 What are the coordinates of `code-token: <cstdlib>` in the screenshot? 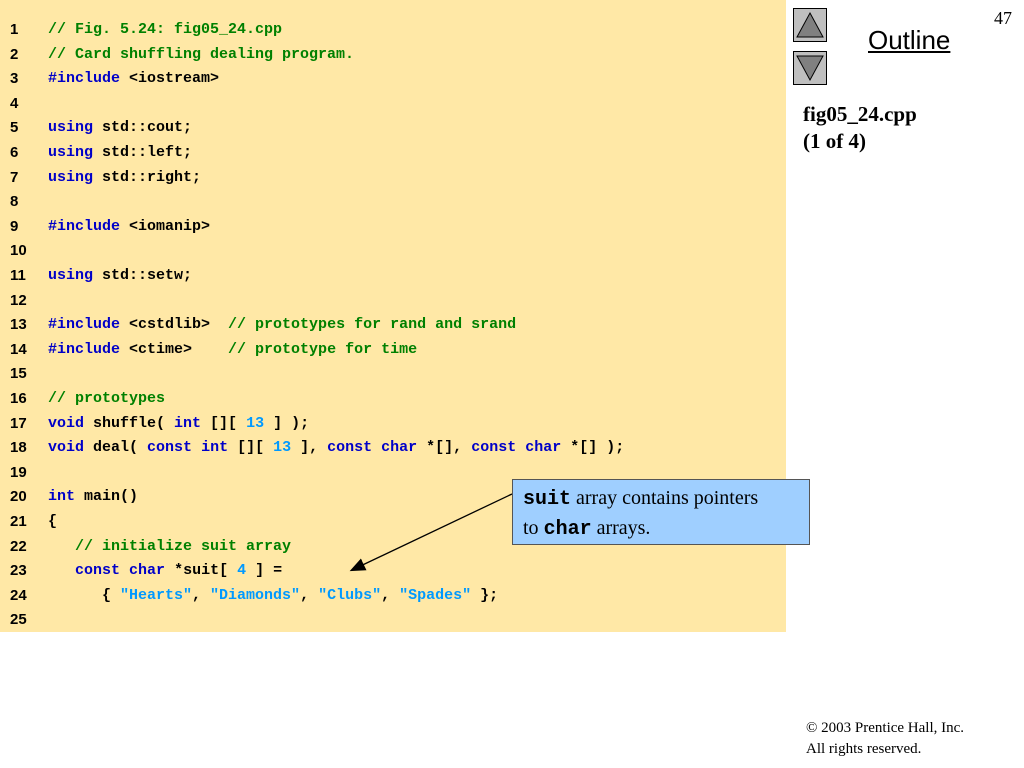 It's located at (174, 325).